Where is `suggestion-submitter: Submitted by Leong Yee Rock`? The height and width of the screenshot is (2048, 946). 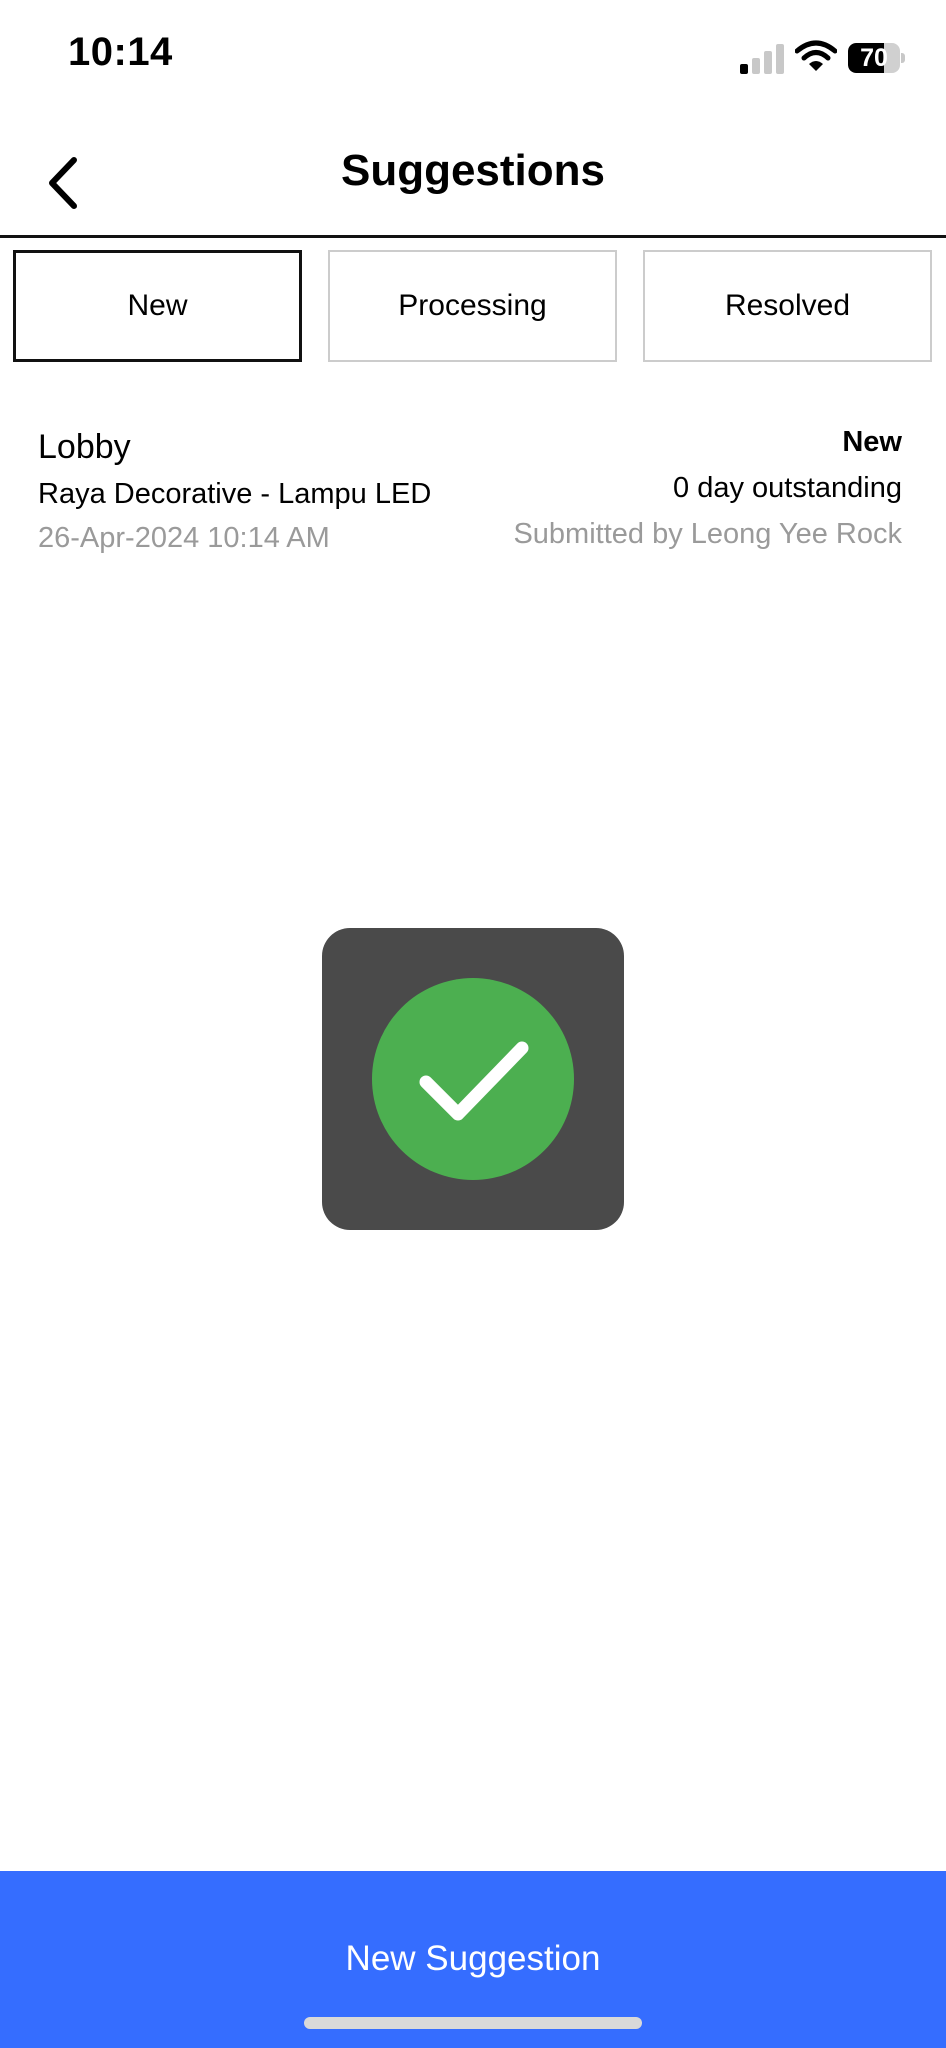
suggestion-submitter: Submitted by Leong Yee Rock is located at coordinates (707, 534).